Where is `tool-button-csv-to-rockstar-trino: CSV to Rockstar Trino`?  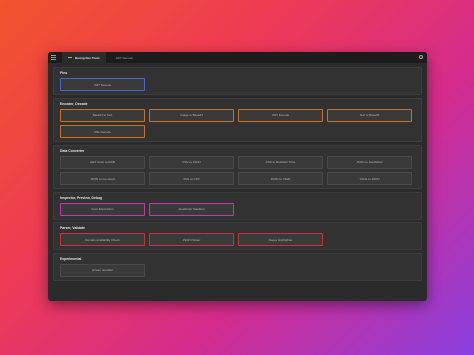 tool-button-csv-to-rockstar-trino: CSV to Rockstar Trino is located at coordinates (280, 162).